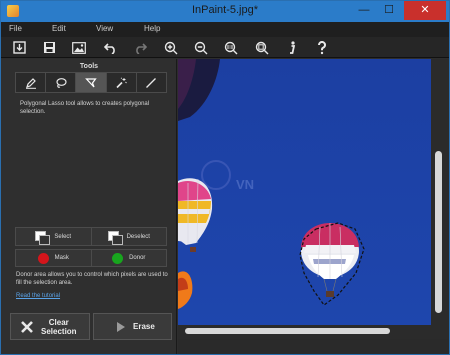  Describe the element at coordinates (425, 10) in the screenshot. I see `close-button: ✕` at that location.